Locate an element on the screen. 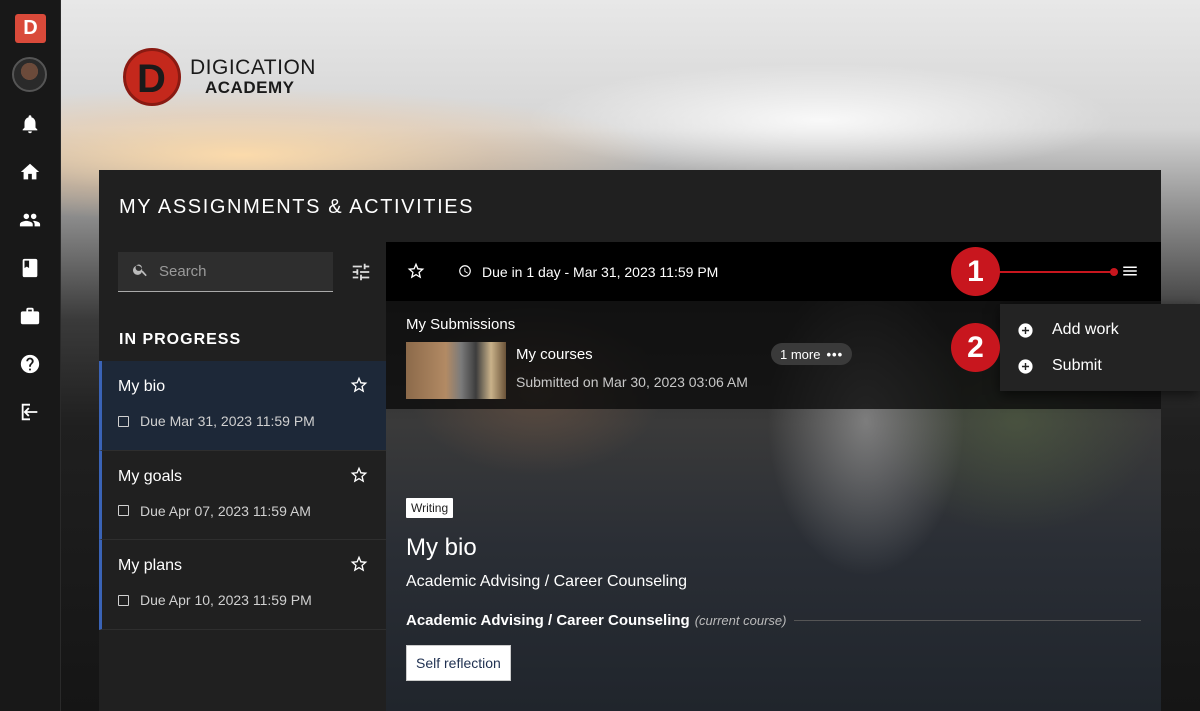 The image size is (1200, 711). item-due: Due Apr 07, 2023 11:59 AM is located at coordinates (214, 511).